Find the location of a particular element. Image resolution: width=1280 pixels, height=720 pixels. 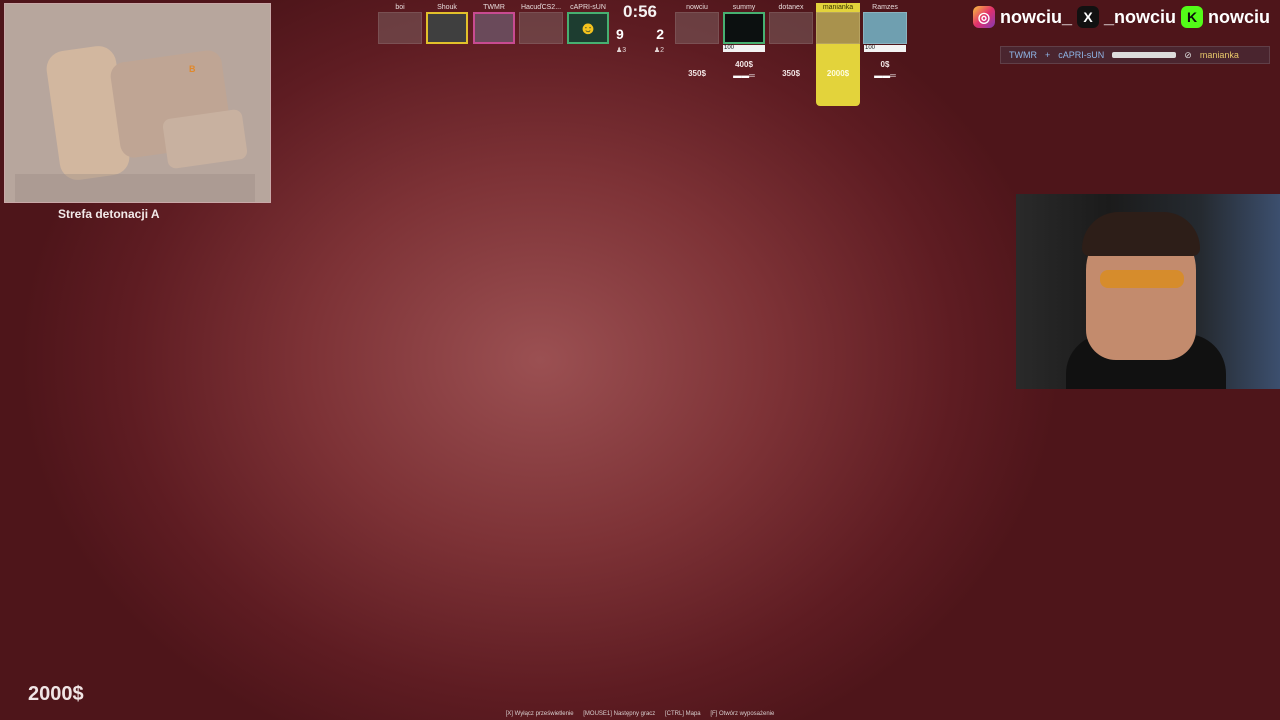

player-card: dotanex 350$ is located at coordinates (791, 54).